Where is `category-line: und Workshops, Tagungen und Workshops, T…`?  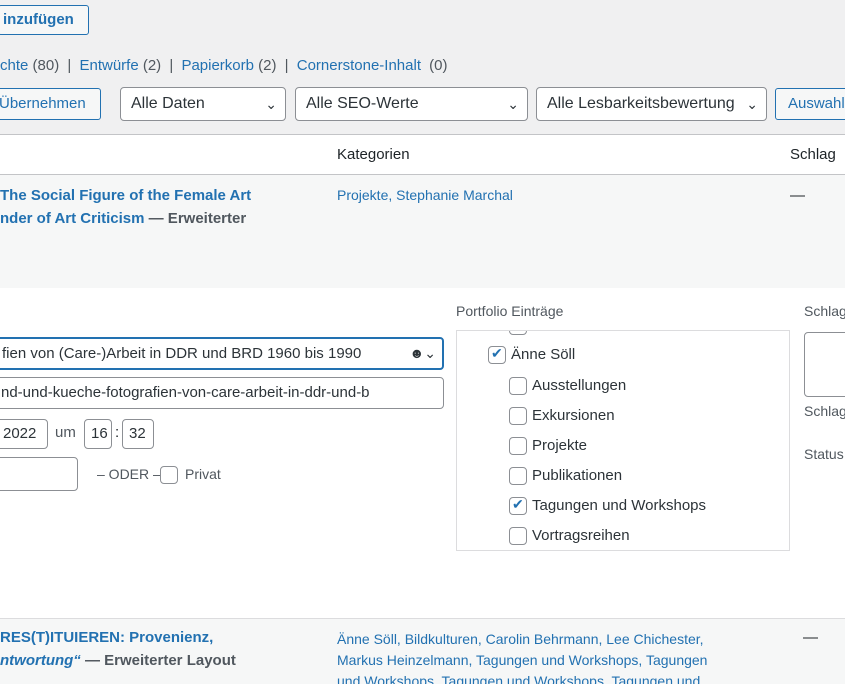 category-line: und Workshops, Tagungen und Workshops, T… is located at coordinates (522, 677).